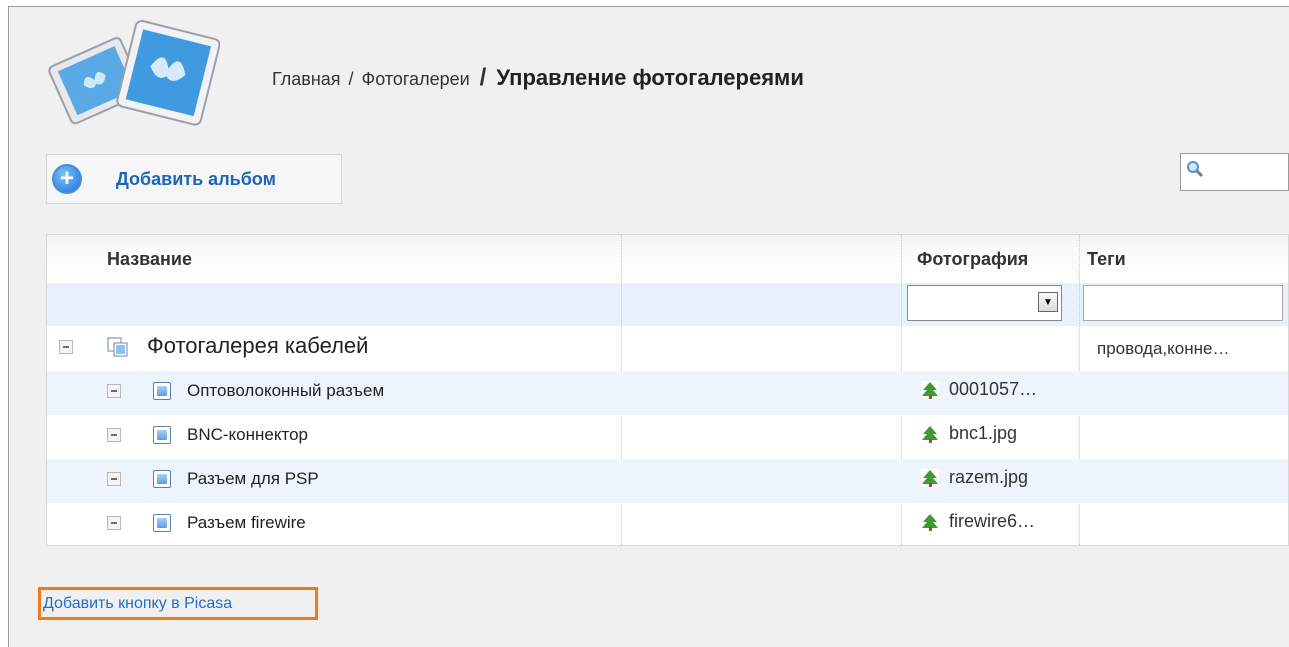 The height and width of the screenshot is (647, 1289). What do you see at coordinates (1106, 259) in the screenshot?
I see `column-header-tags: Теги` at bounding box center [1106, 259].